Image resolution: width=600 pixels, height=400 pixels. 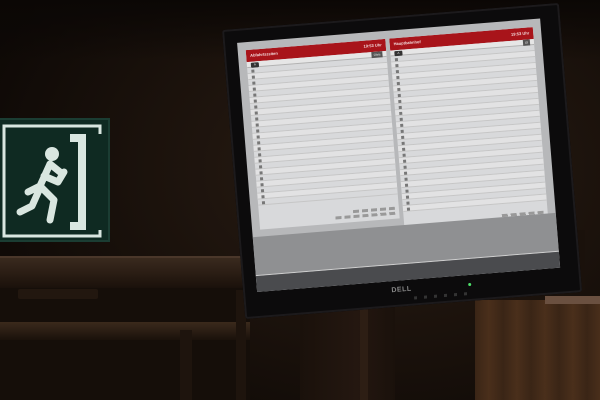 I want to click on emergency-exit-sign, so click(x=55, y=180).